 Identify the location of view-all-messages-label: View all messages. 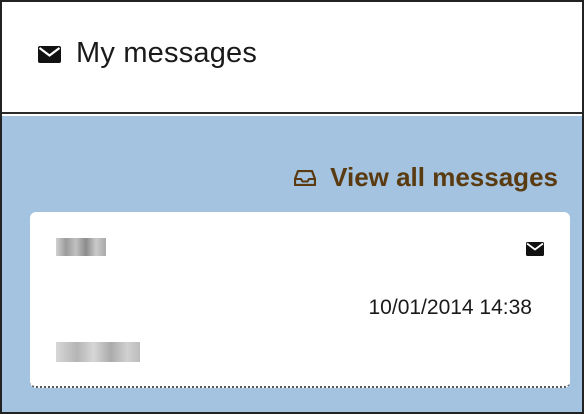
(444, 177).